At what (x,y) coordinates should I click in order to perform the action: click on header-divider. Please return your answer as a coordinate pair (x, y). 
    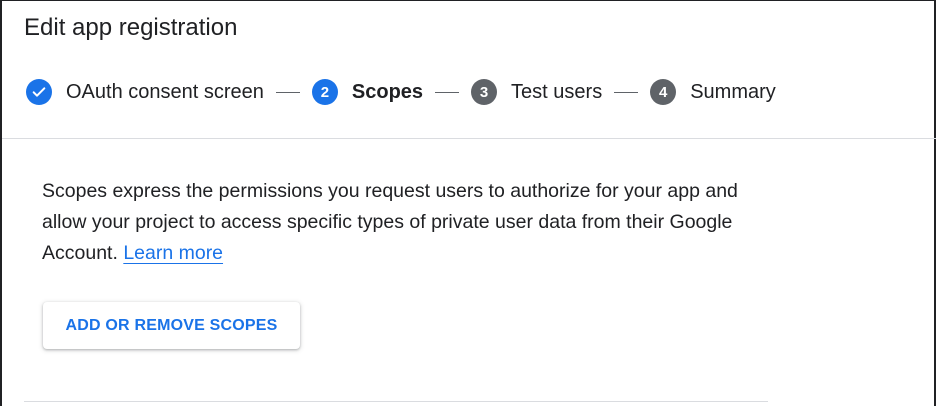
    Looking at the image, I should click on (469, 138).